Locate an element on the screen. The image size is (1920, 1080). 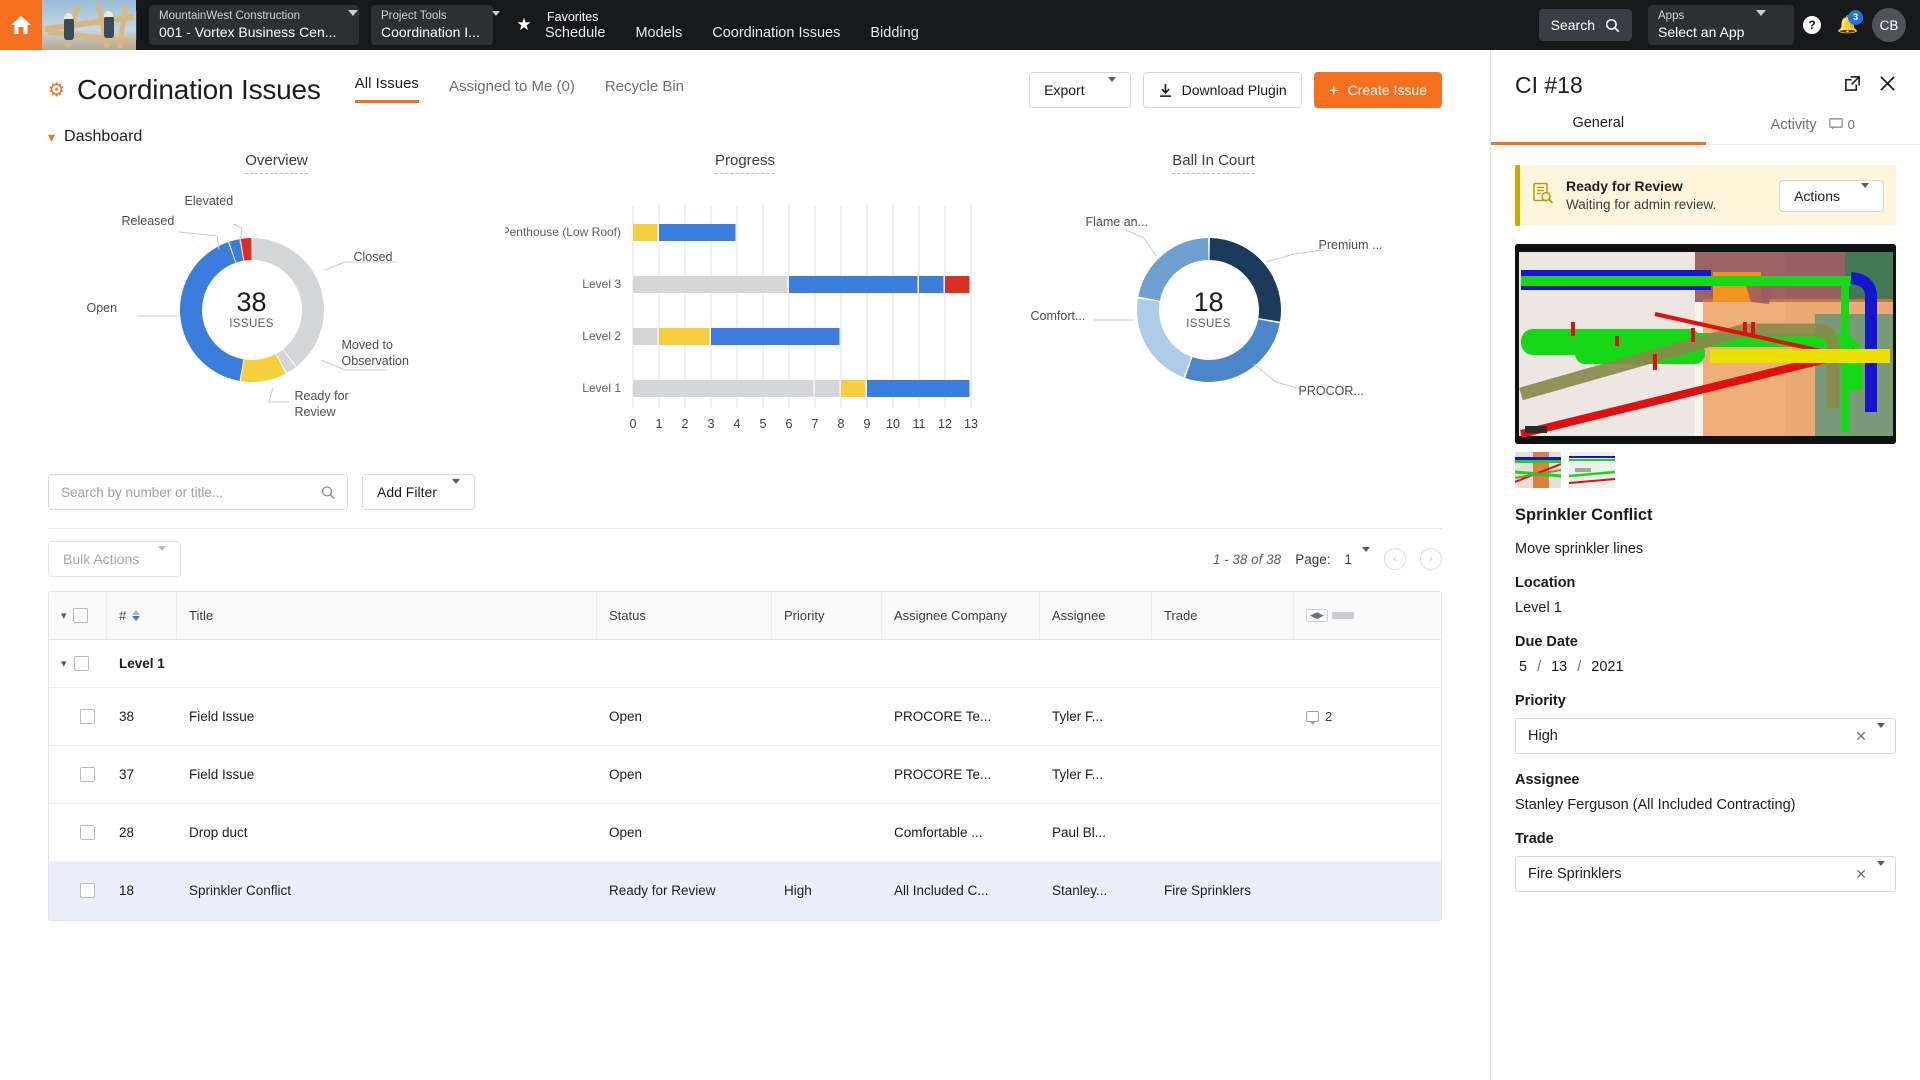
panel-tab-general: General is located at coordinates (1598, 130).